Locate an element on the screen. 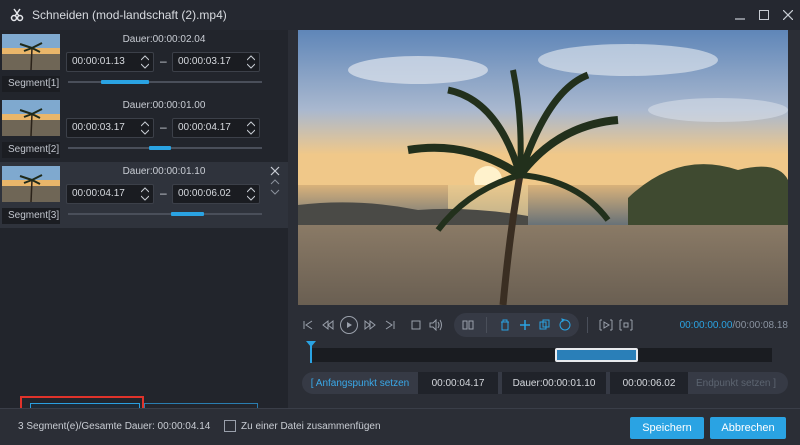 The width and height of the screenshot is (800, 445). volume-icon is located at coordinates (436, 325).